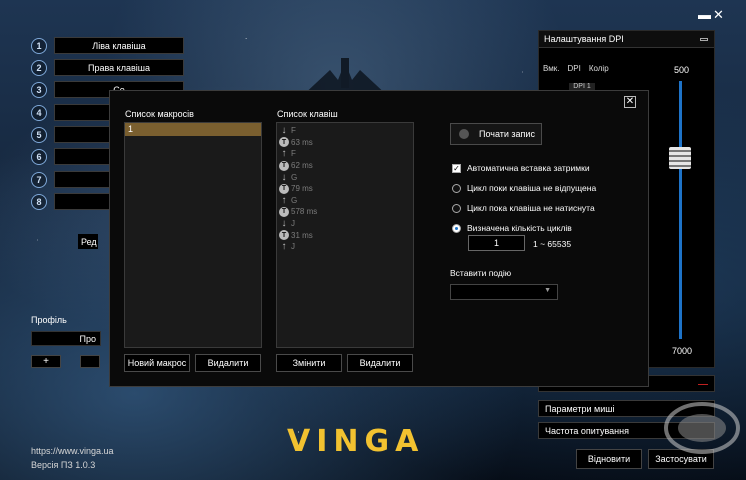  What do you see at coordinates (302, 166) in the screenshot?
I see `key-list-item-label: 62 ms` at bounding box center [302, 166].